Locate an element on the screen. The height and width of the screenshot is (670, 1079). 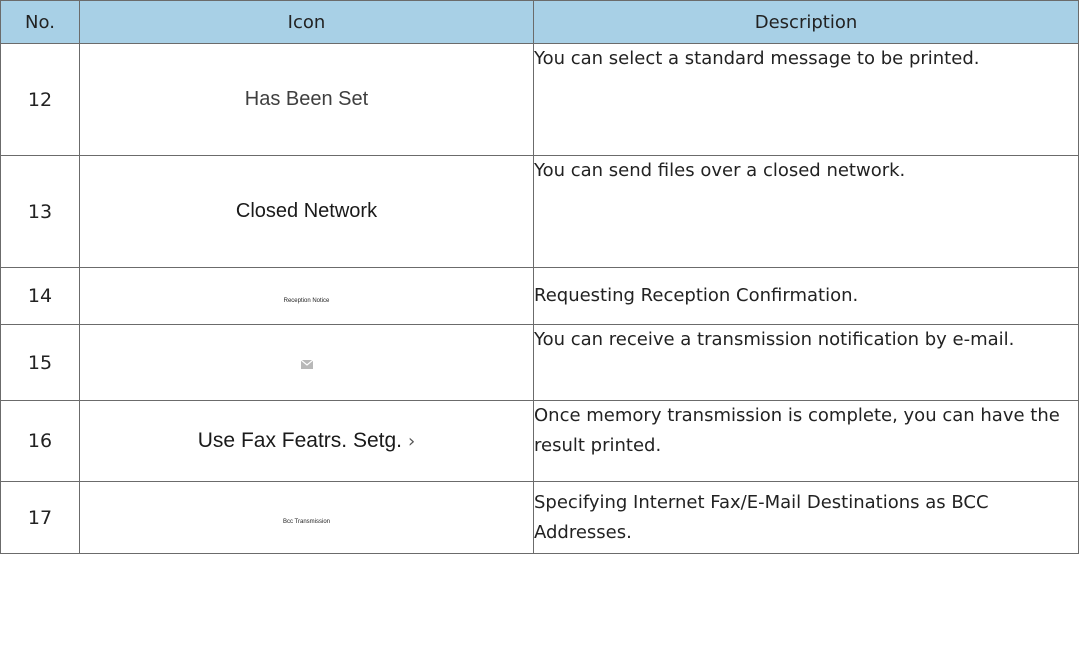
has-been-set-label: Has Been Set is located at coordinates (306, 99).